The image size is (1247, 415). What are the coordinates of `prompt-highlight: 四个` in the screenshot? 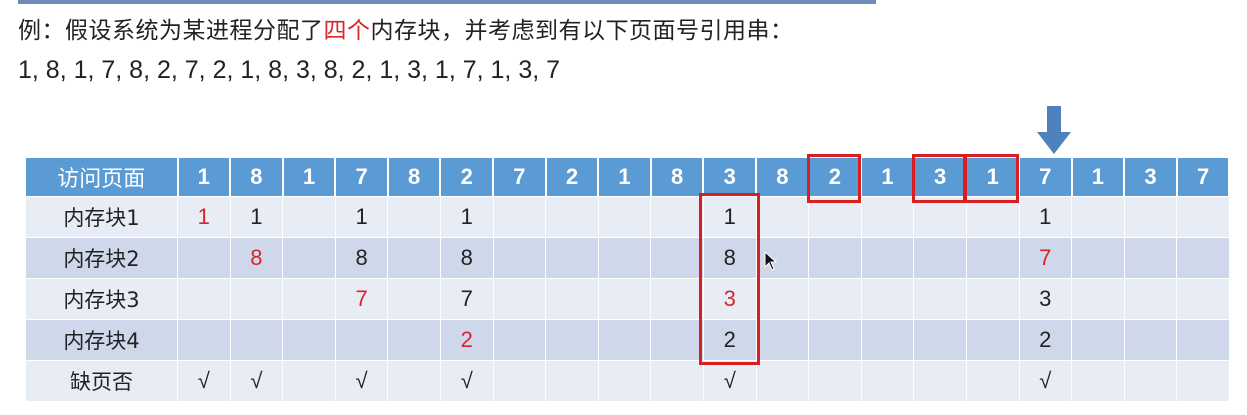 It's located at (347, 31).